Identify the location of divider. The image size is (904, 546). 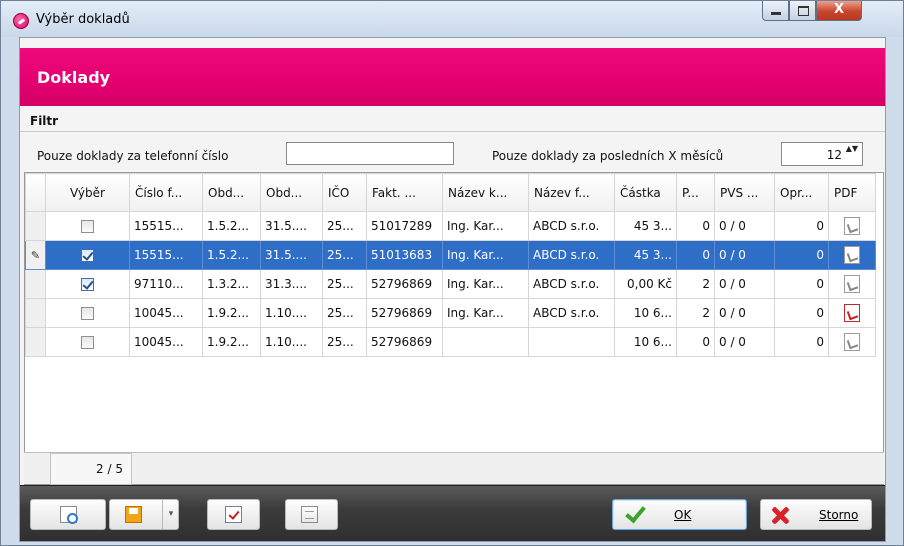
(452, 131).